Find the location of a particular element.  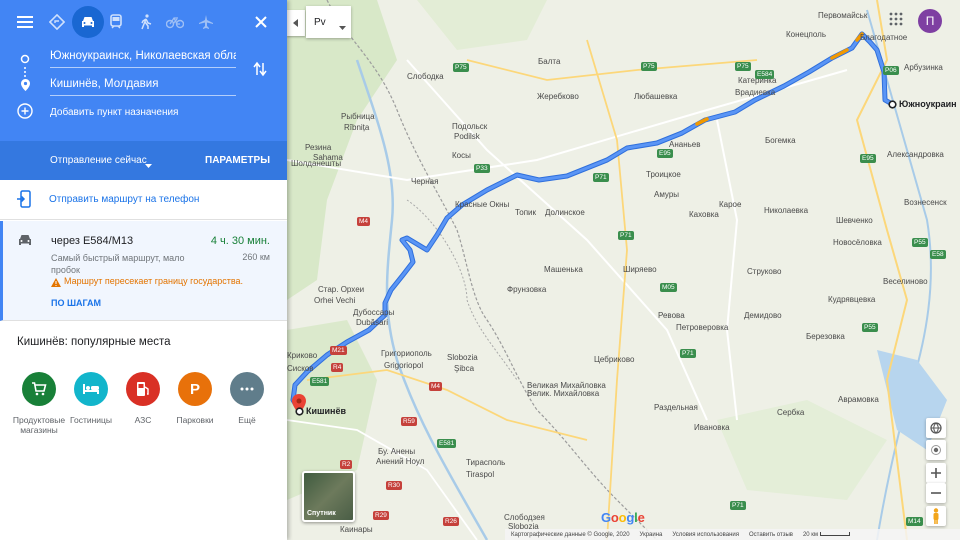

apps-grid-icon is located at coordinates (896, 20).